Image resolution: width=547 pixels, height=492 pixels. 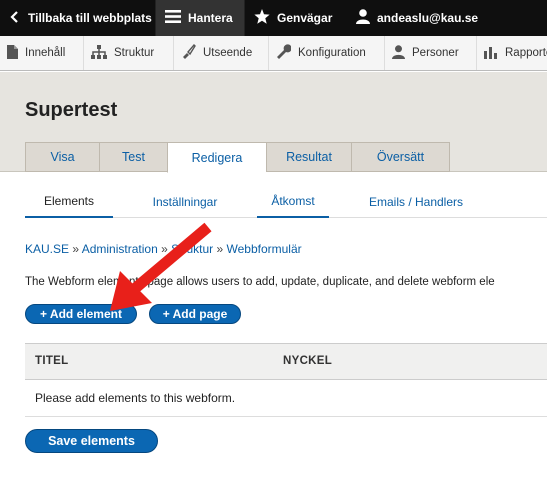 I want to click on shortcuts-button: Genvägar, so click(x=296, y=18).